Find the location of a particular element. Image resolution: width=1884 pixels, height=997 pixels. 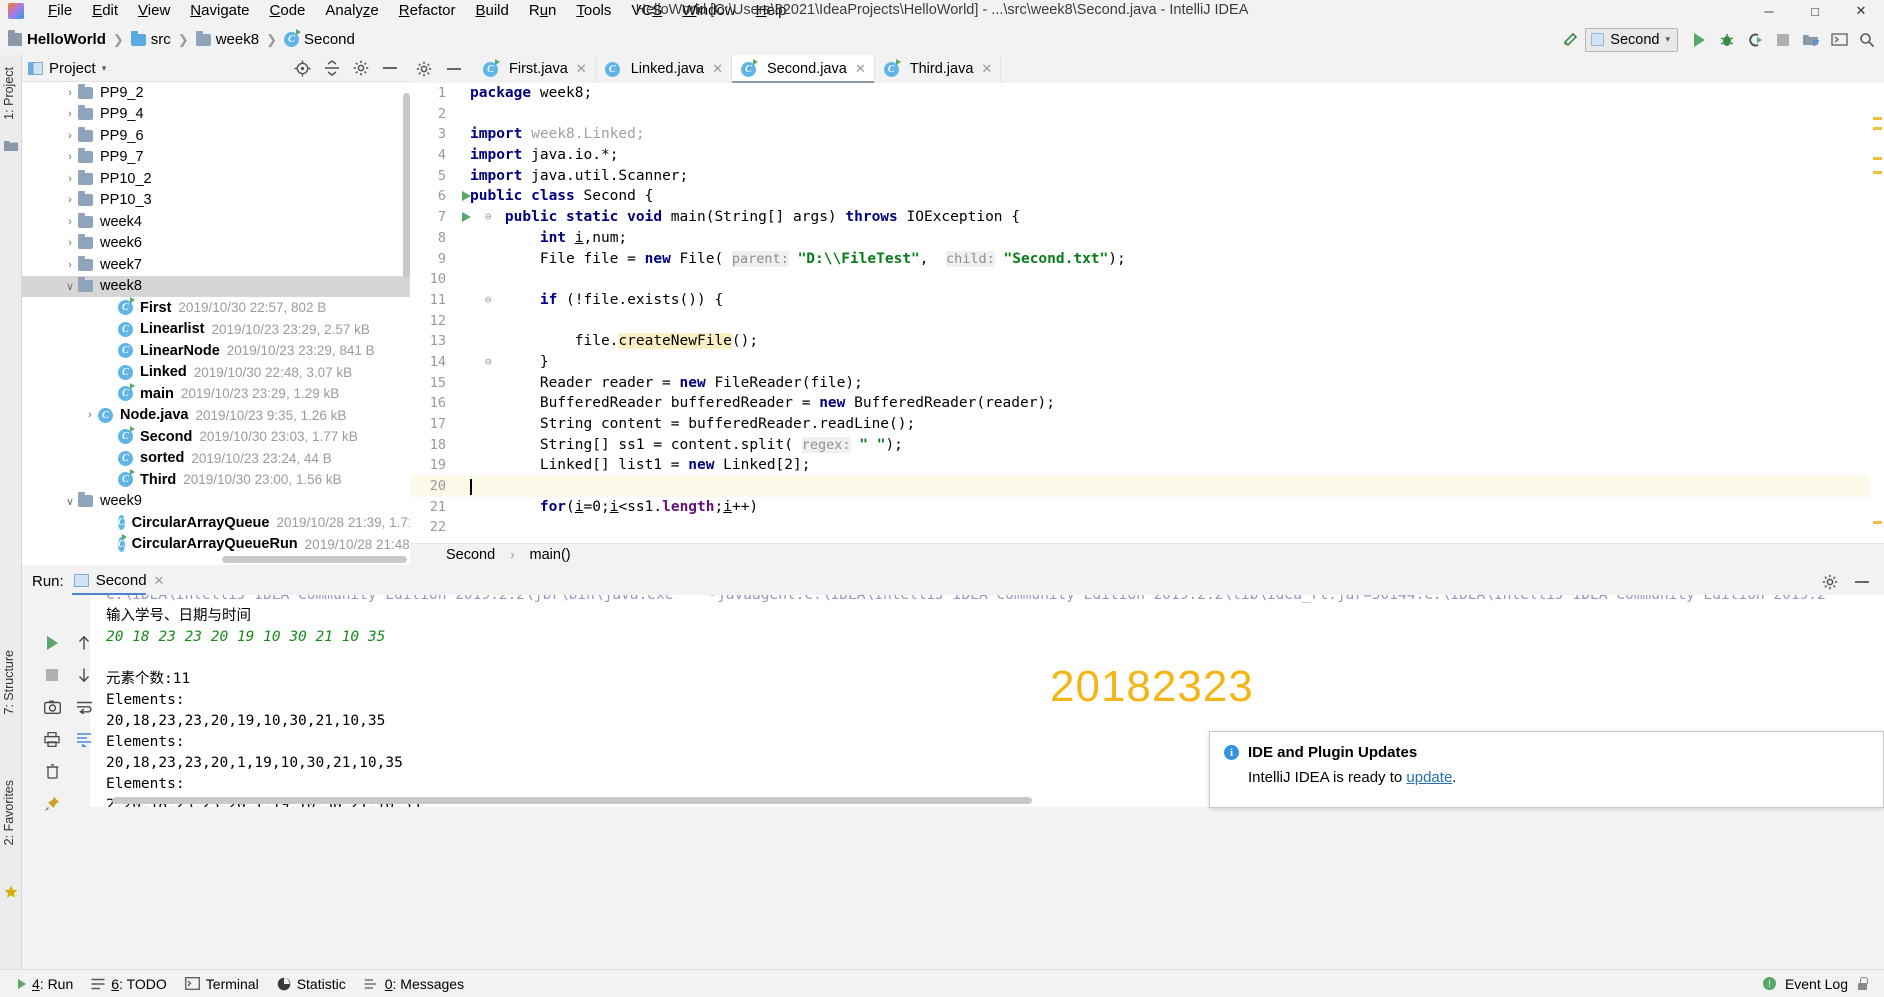

menu-analyze: Analyze is located at coordinates (351, 11).